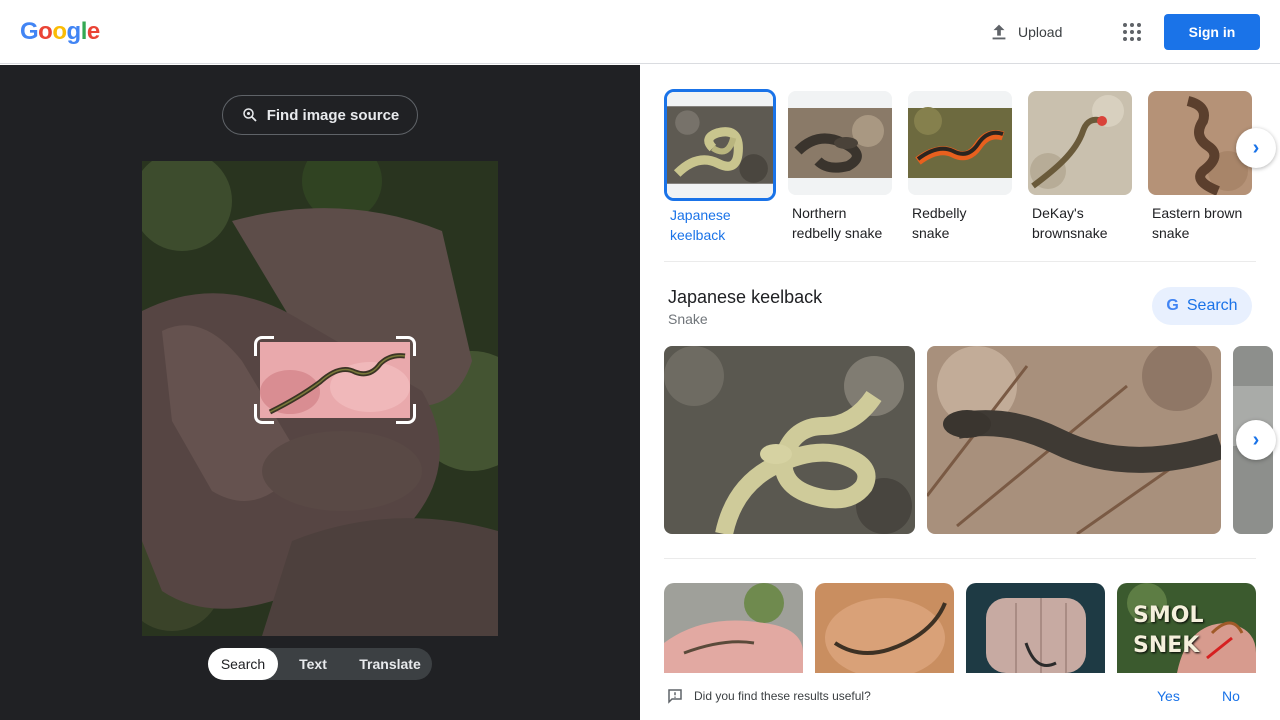 The image size is (1280, 720). Describe the element at coordinates (333, 115) in the screenshot. I see `find-image-source-label: Find image source` at that location.